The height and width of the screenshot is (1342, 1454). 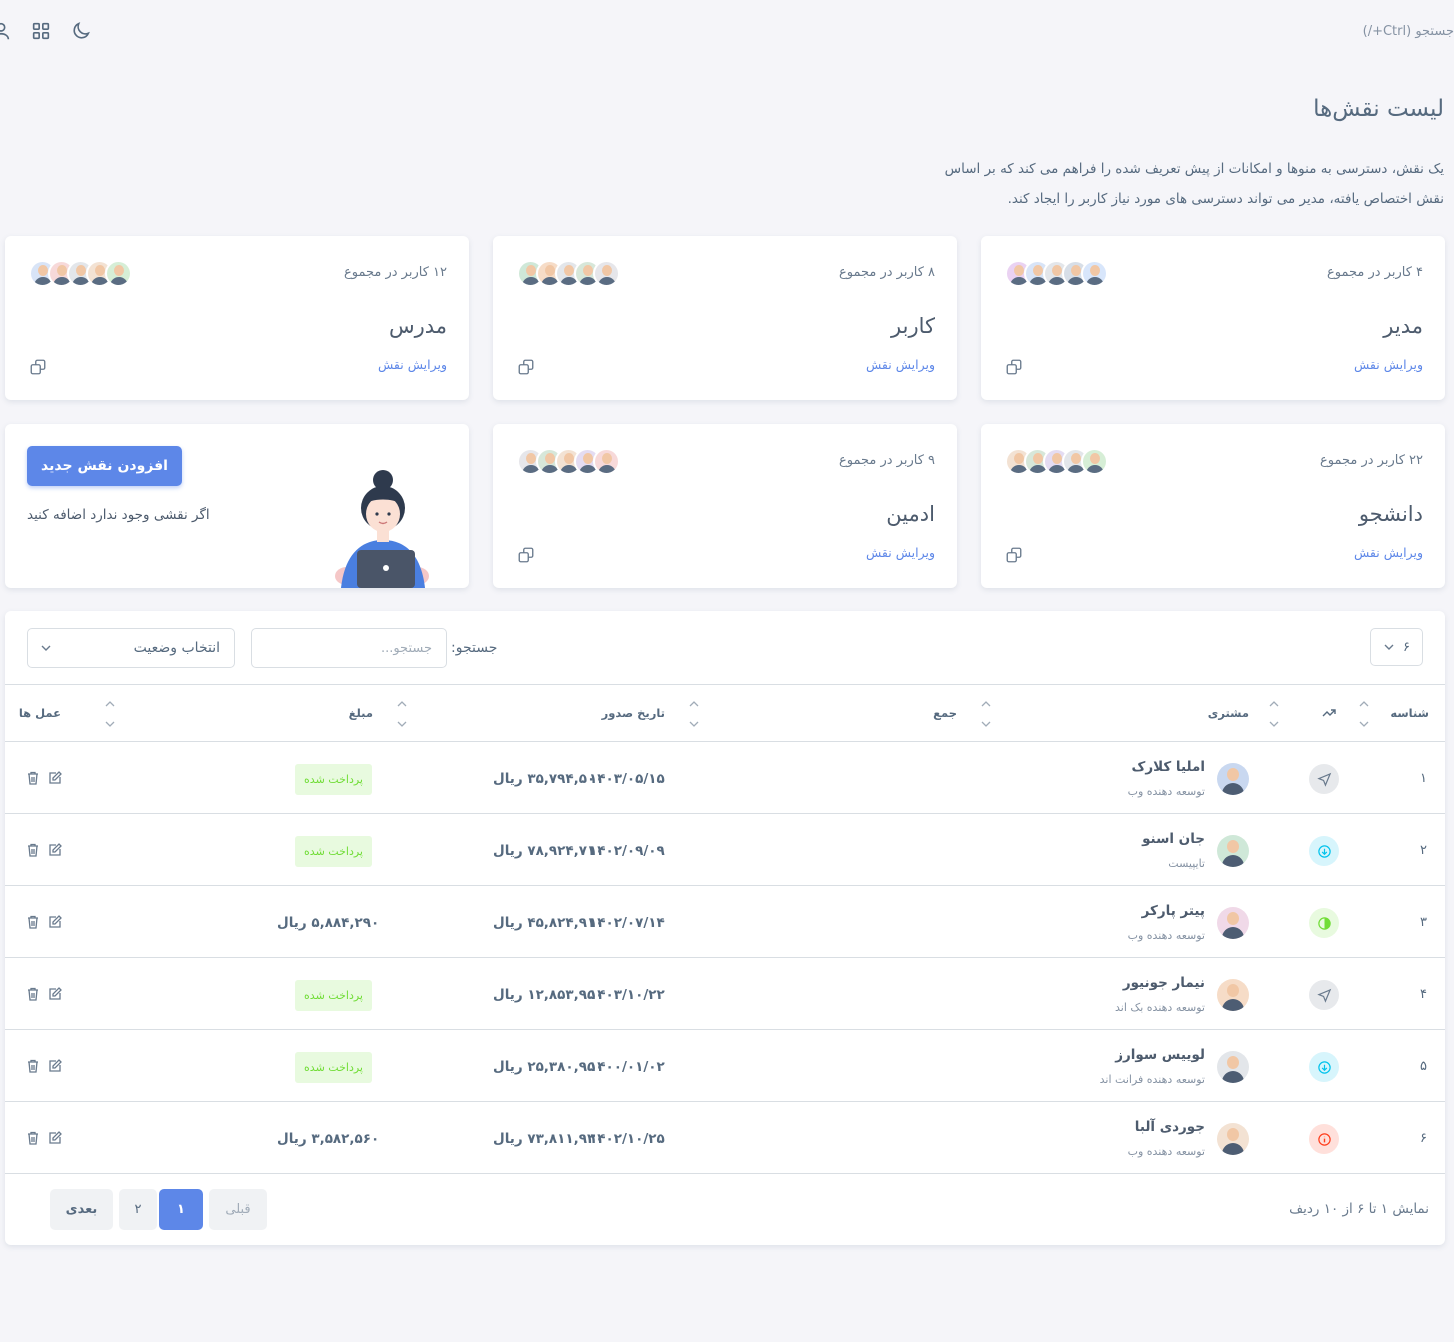 What do you see at coordinates (1164, 983) in the screenshot?
I see `customer-name: نیمار جونیور` at bounding box center [1164, 983].